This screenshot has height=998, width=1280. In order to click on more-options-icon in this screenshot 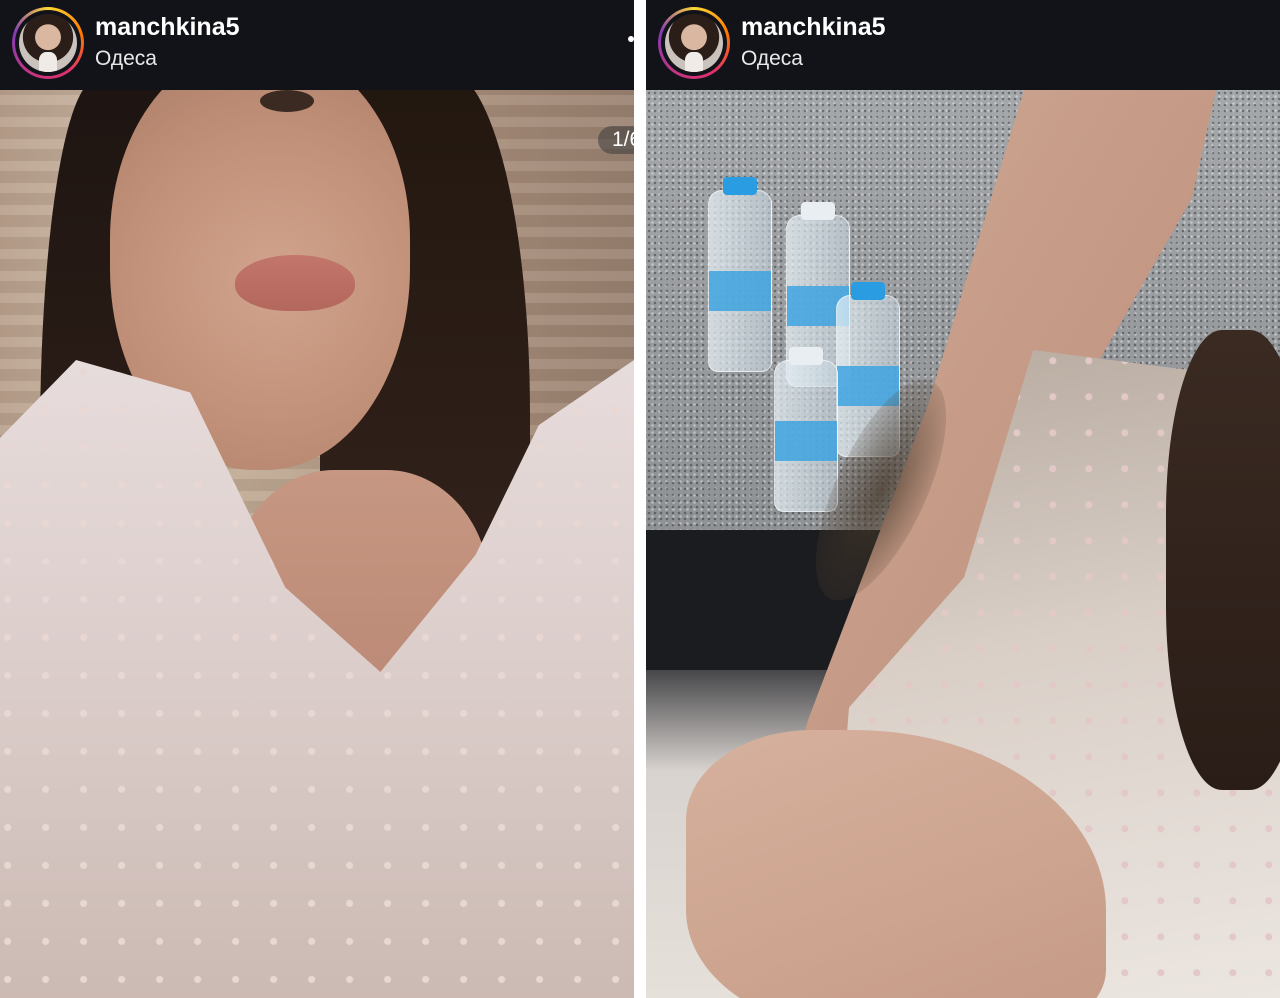, I will do `click(631, 39)`.